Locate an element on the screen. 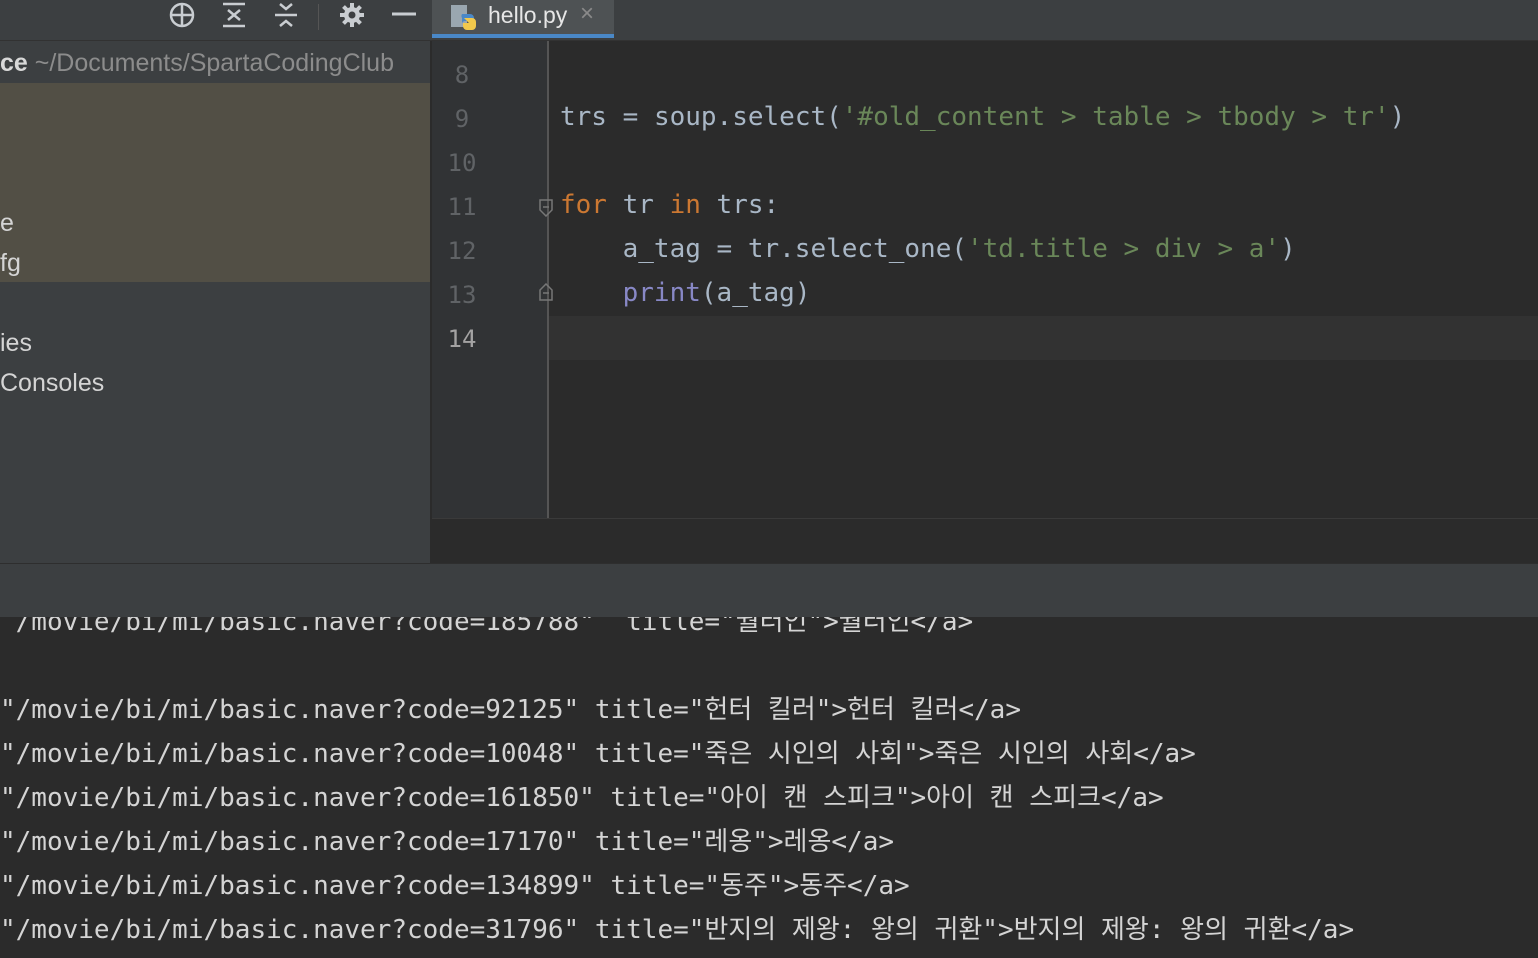 This screenshot has height=958, width=1538. code-keyword: for is located at coordinates (583, 205).